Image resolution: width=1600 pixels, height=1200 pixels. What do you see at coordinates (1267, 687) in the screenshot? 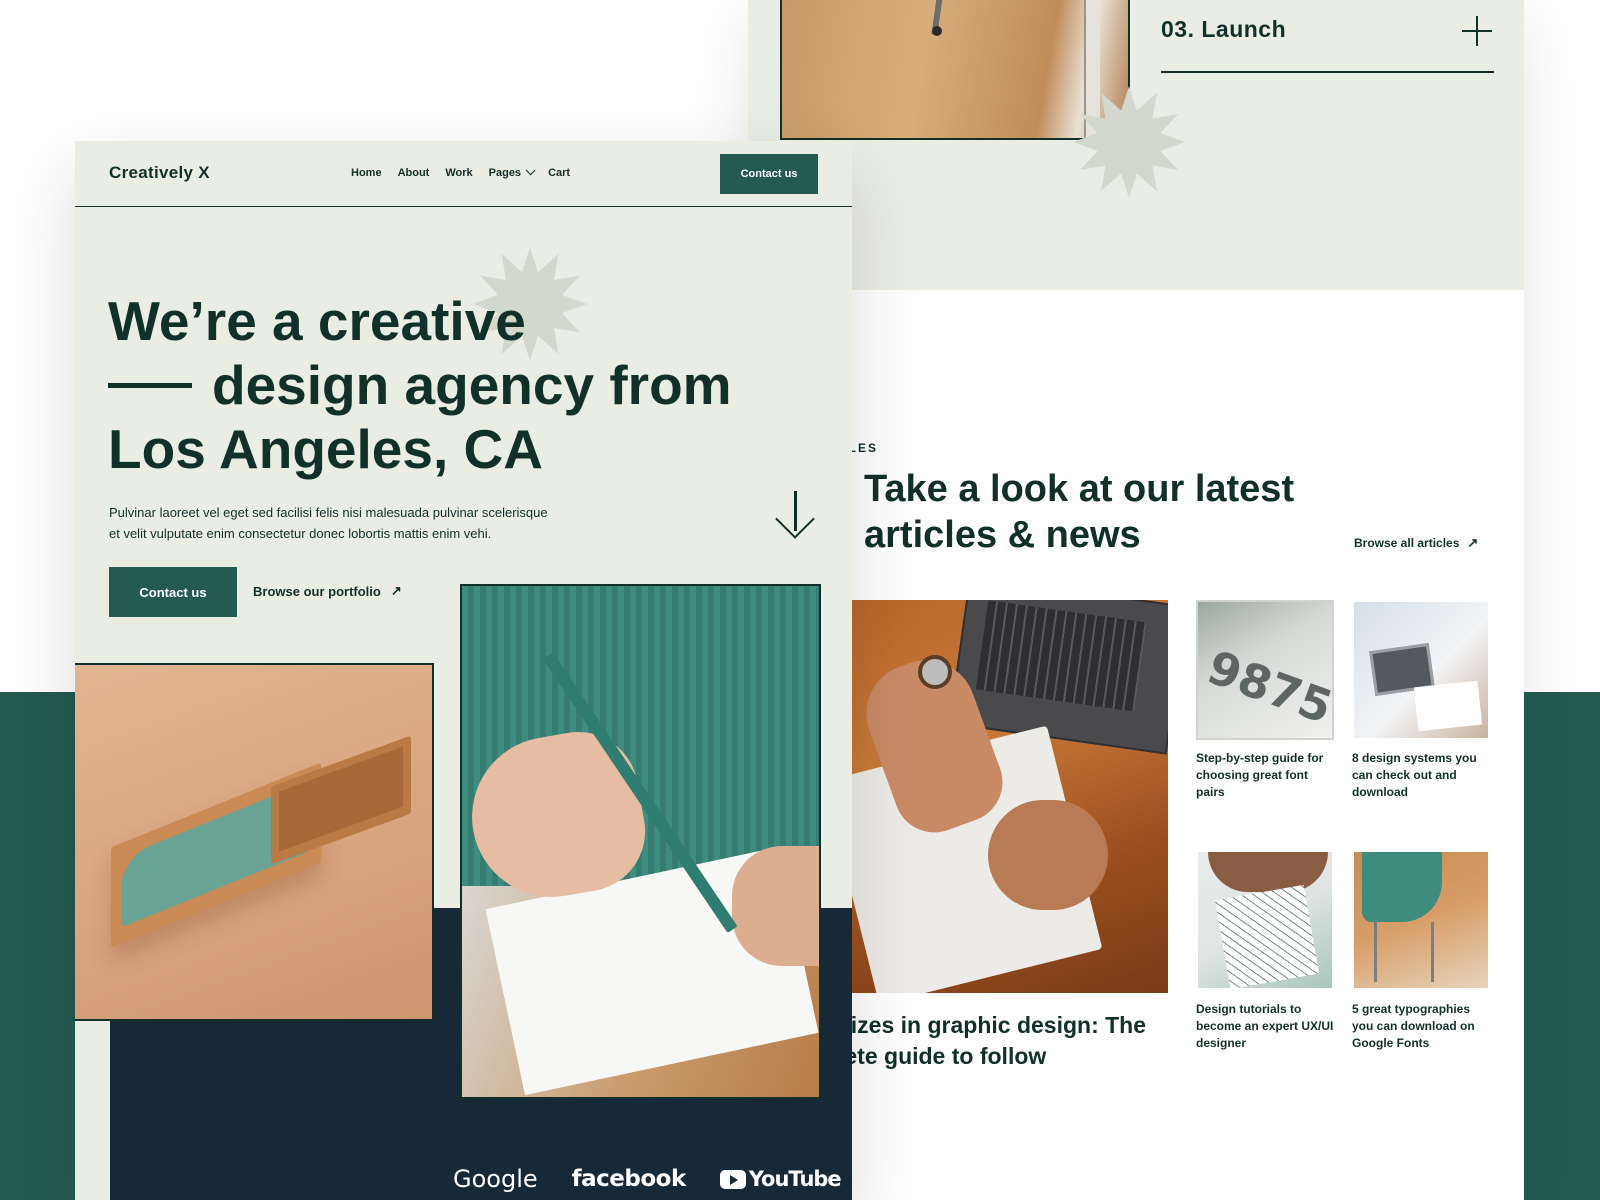
I see `number-graphic: 9875` at bounding box center [1267, 687].